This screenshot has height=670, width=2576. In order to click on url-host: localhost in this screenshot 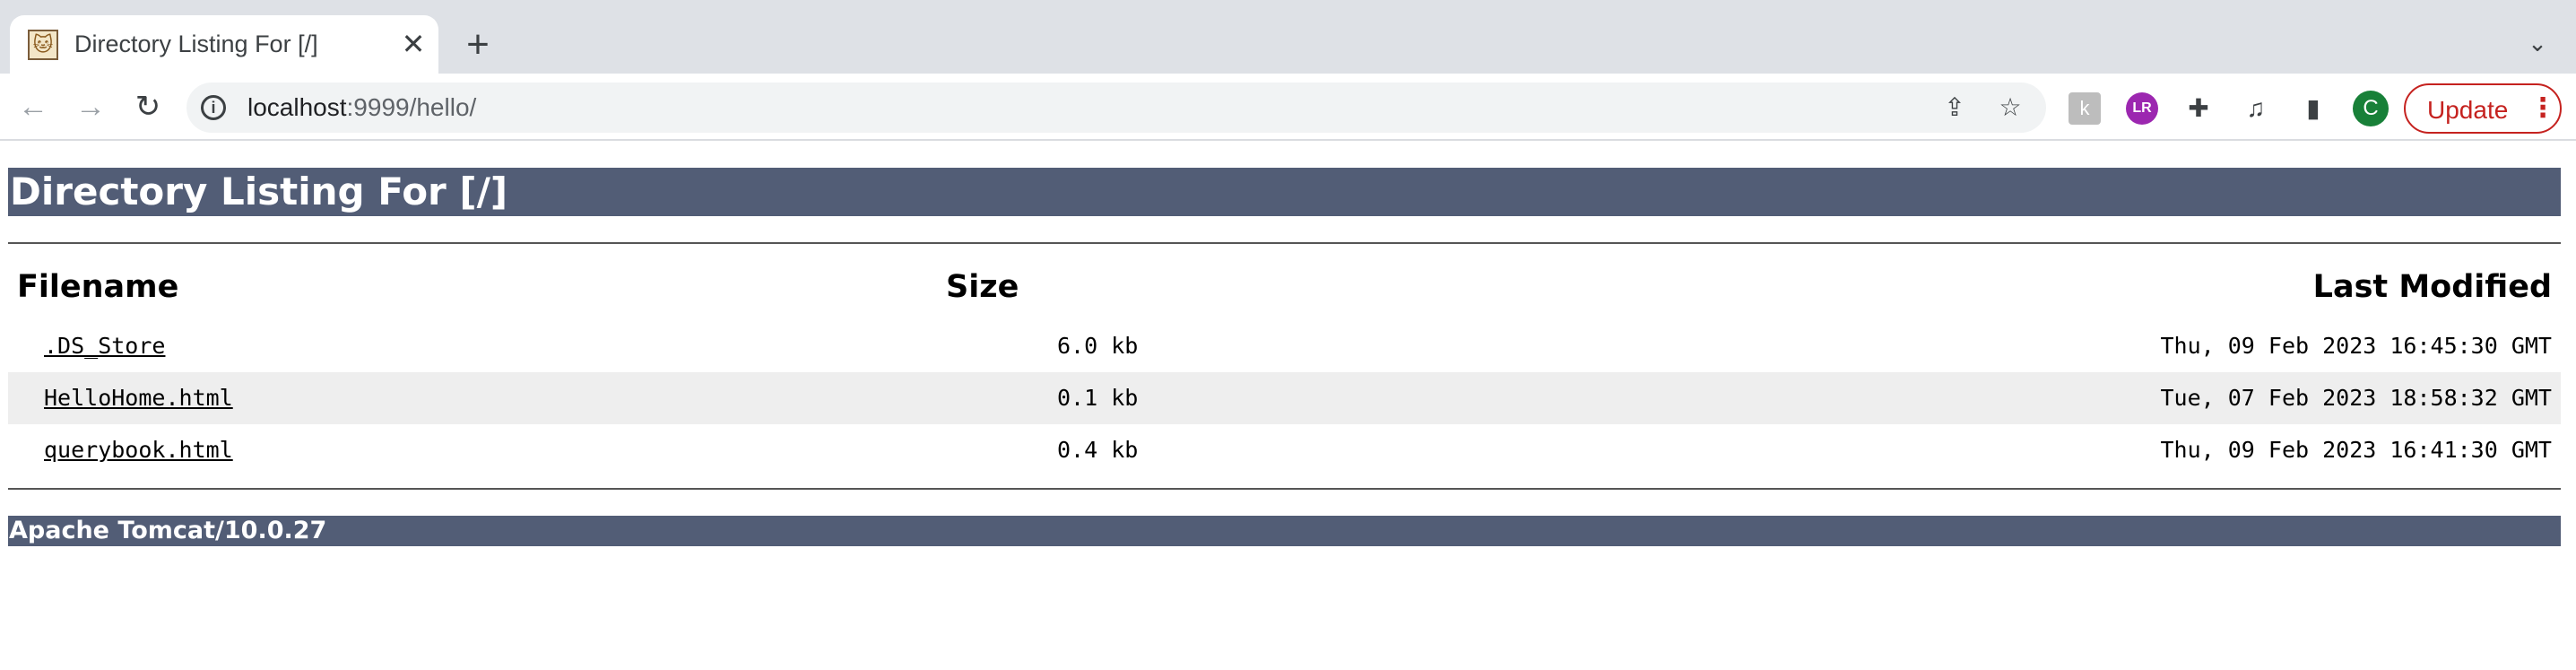, I will do `click(297, 107)`.